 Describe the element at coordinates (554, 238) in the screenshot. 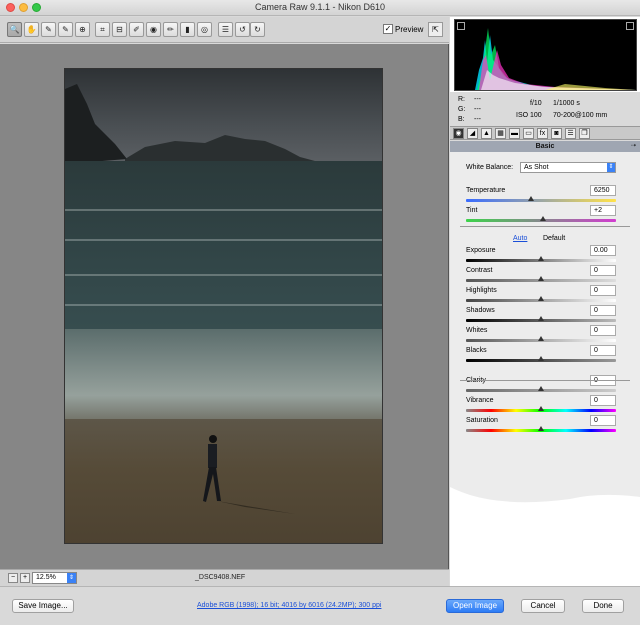

I see `default-link: Default` at that location.